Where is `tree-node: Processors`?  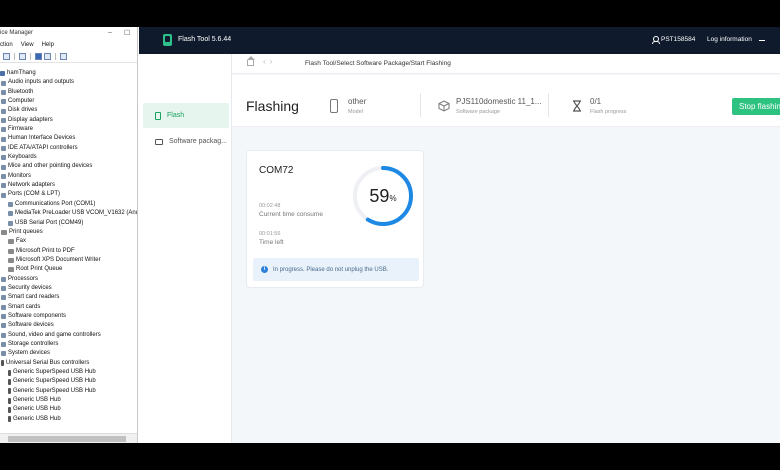
tree-node: Processors is located at coordinates (68, 279).